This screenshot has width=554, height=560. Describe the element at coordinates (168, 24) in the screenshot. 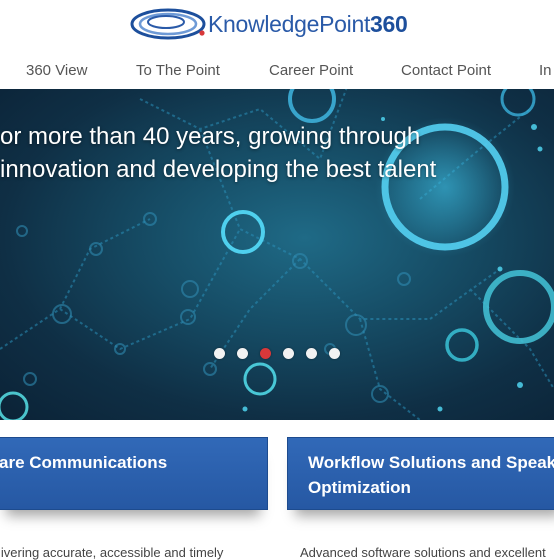

I see `swirl-logo-icon` at that location.